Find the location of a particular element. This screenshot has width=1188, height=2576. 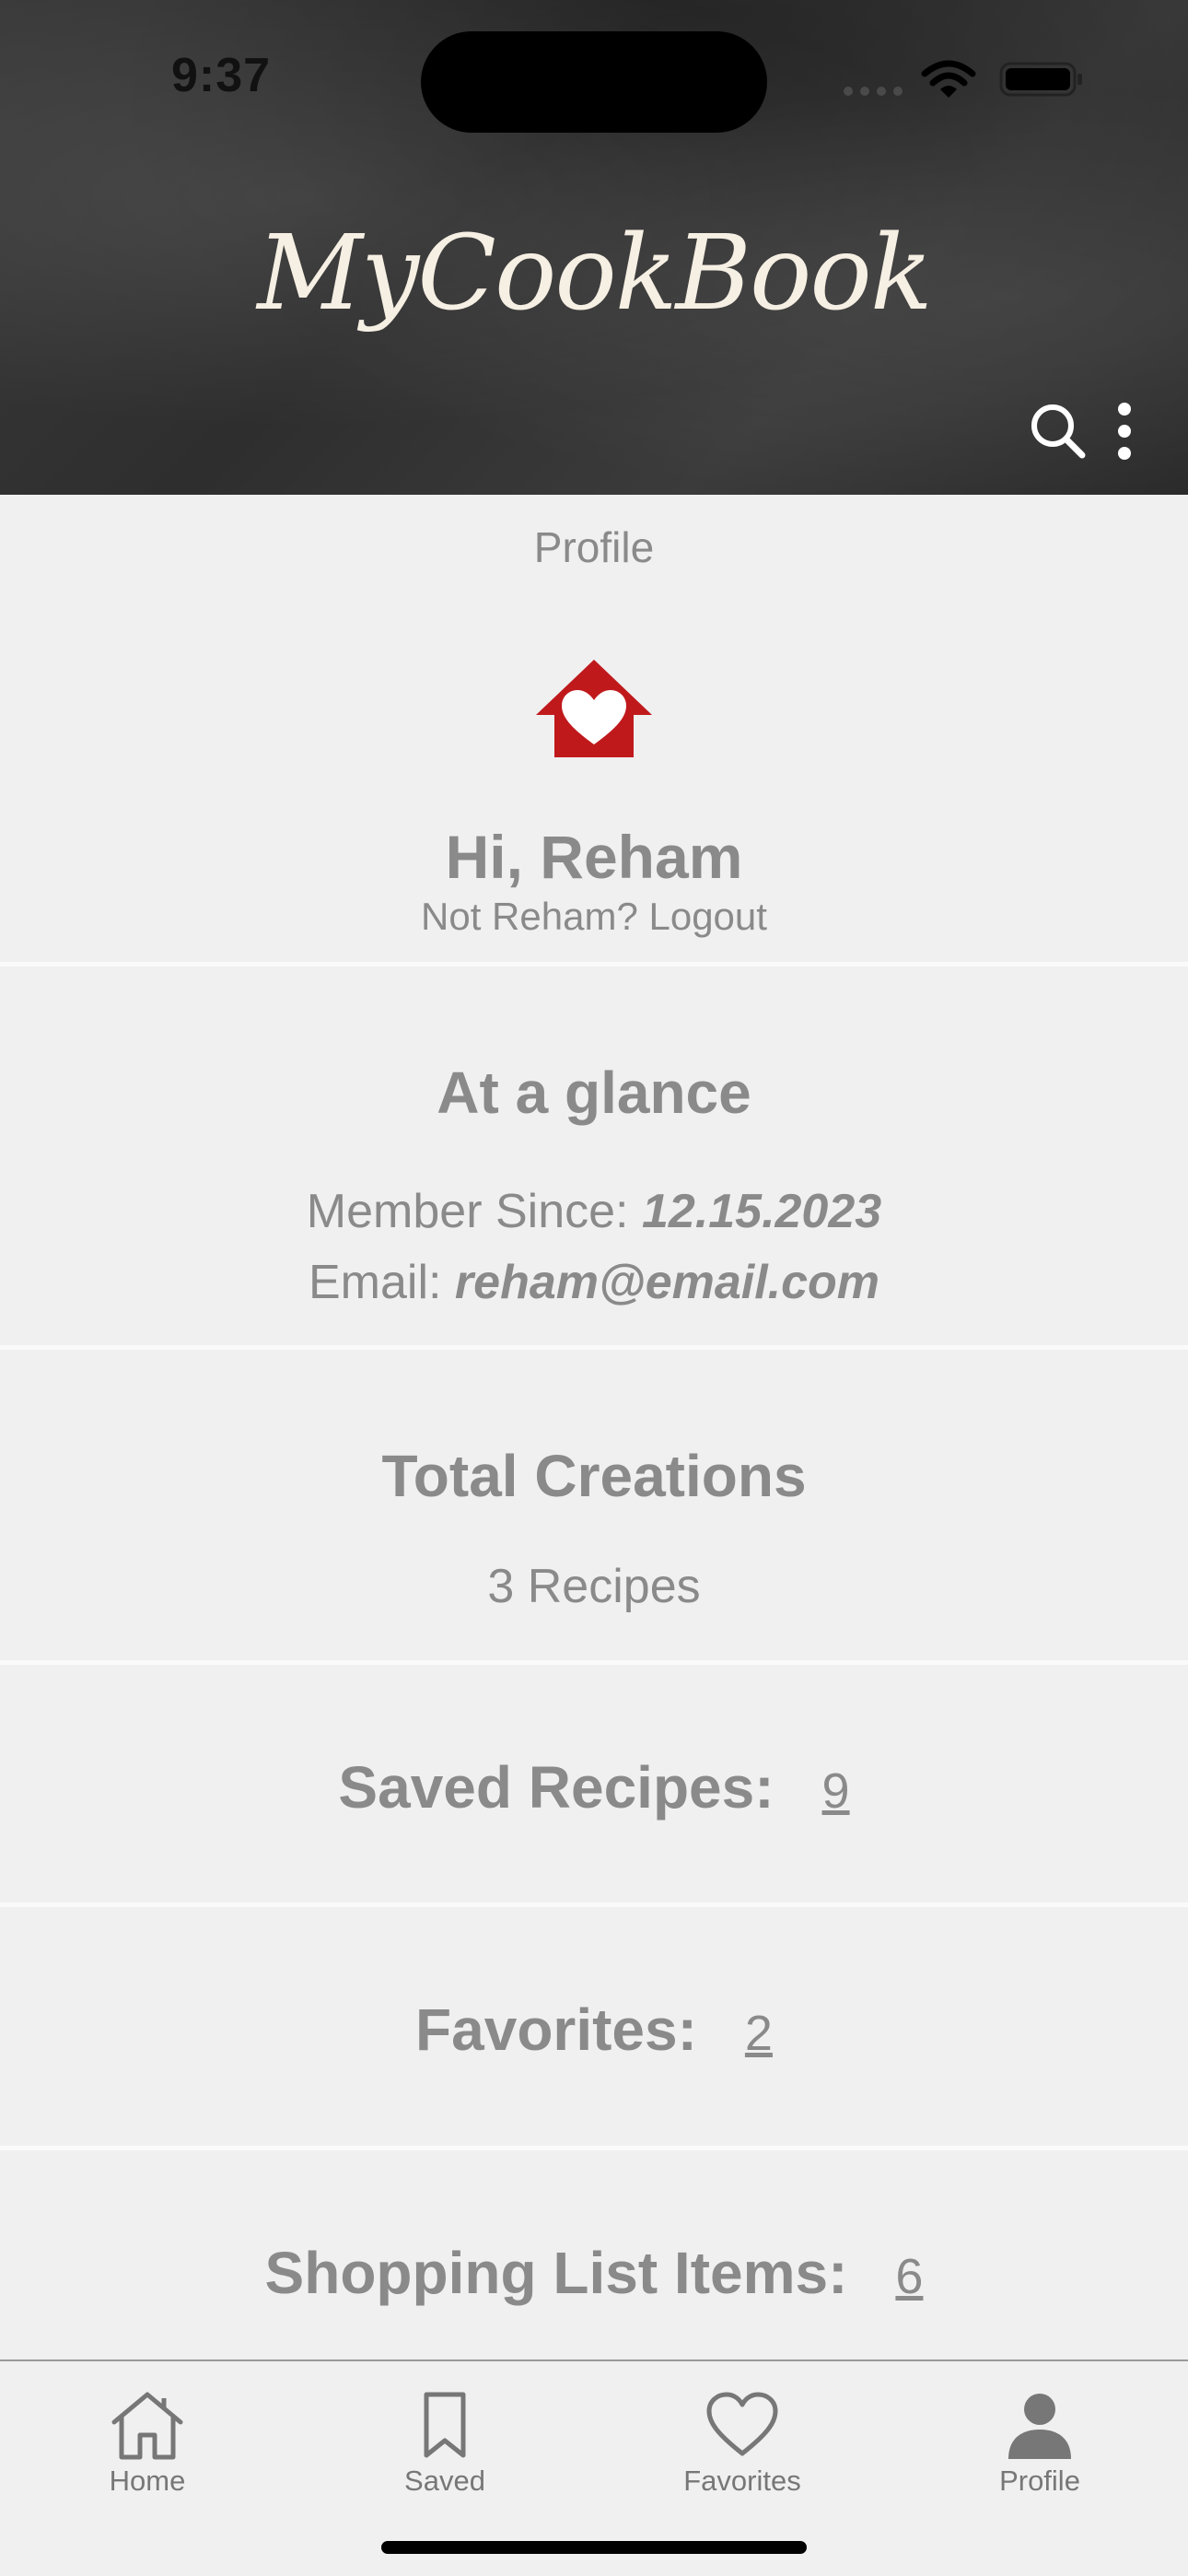

saved-recipes-label: Saved Recipes: is located at coordinates (556, 1787).